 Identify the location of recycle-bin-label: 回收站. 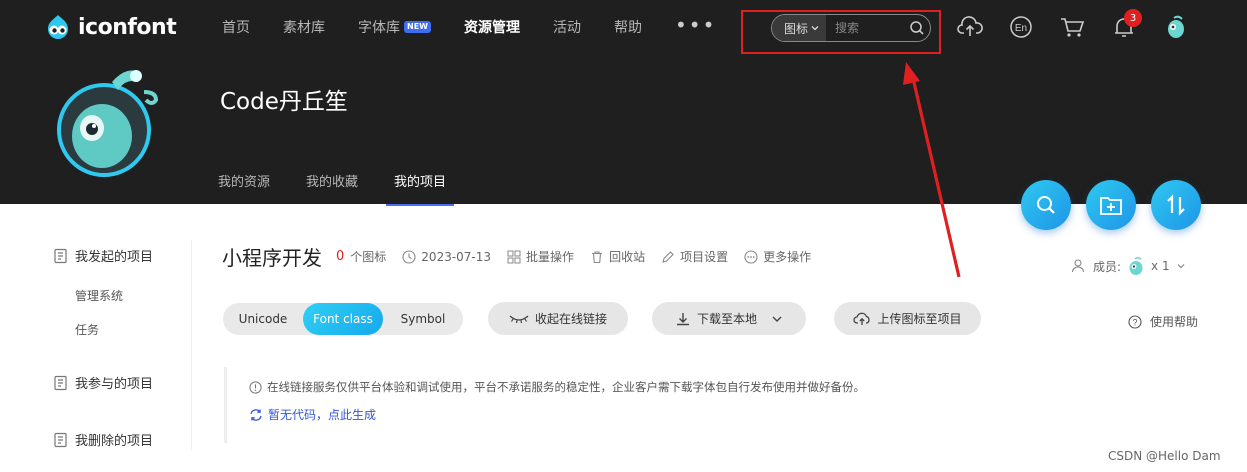
(627, 257).